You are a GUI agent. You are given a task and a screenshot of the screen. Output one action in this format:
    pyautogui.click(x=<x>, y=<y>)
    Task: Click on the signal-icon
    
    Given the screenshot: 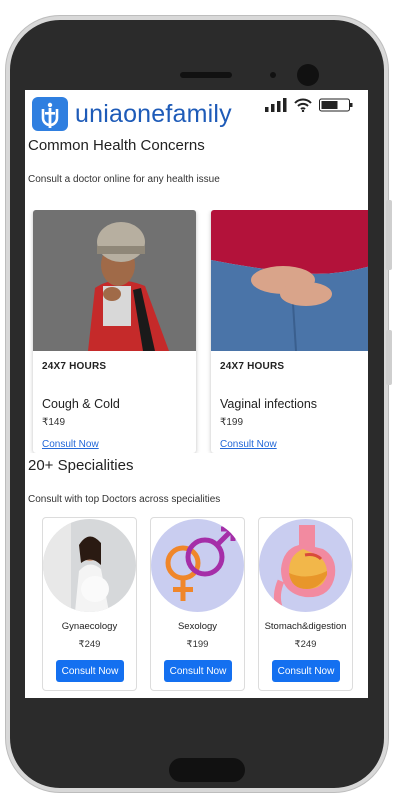 What is the action you would take?
    pyautogui.click(x=276, y=105)
    